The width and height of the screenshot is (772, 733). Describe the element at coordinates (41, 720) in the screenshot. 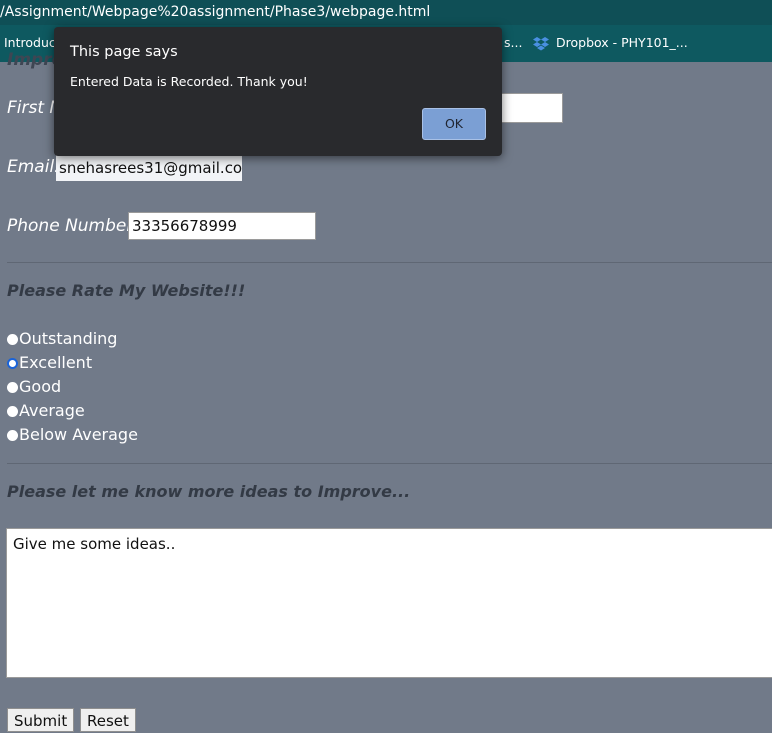

I see `submit-button: Submit` at that location.